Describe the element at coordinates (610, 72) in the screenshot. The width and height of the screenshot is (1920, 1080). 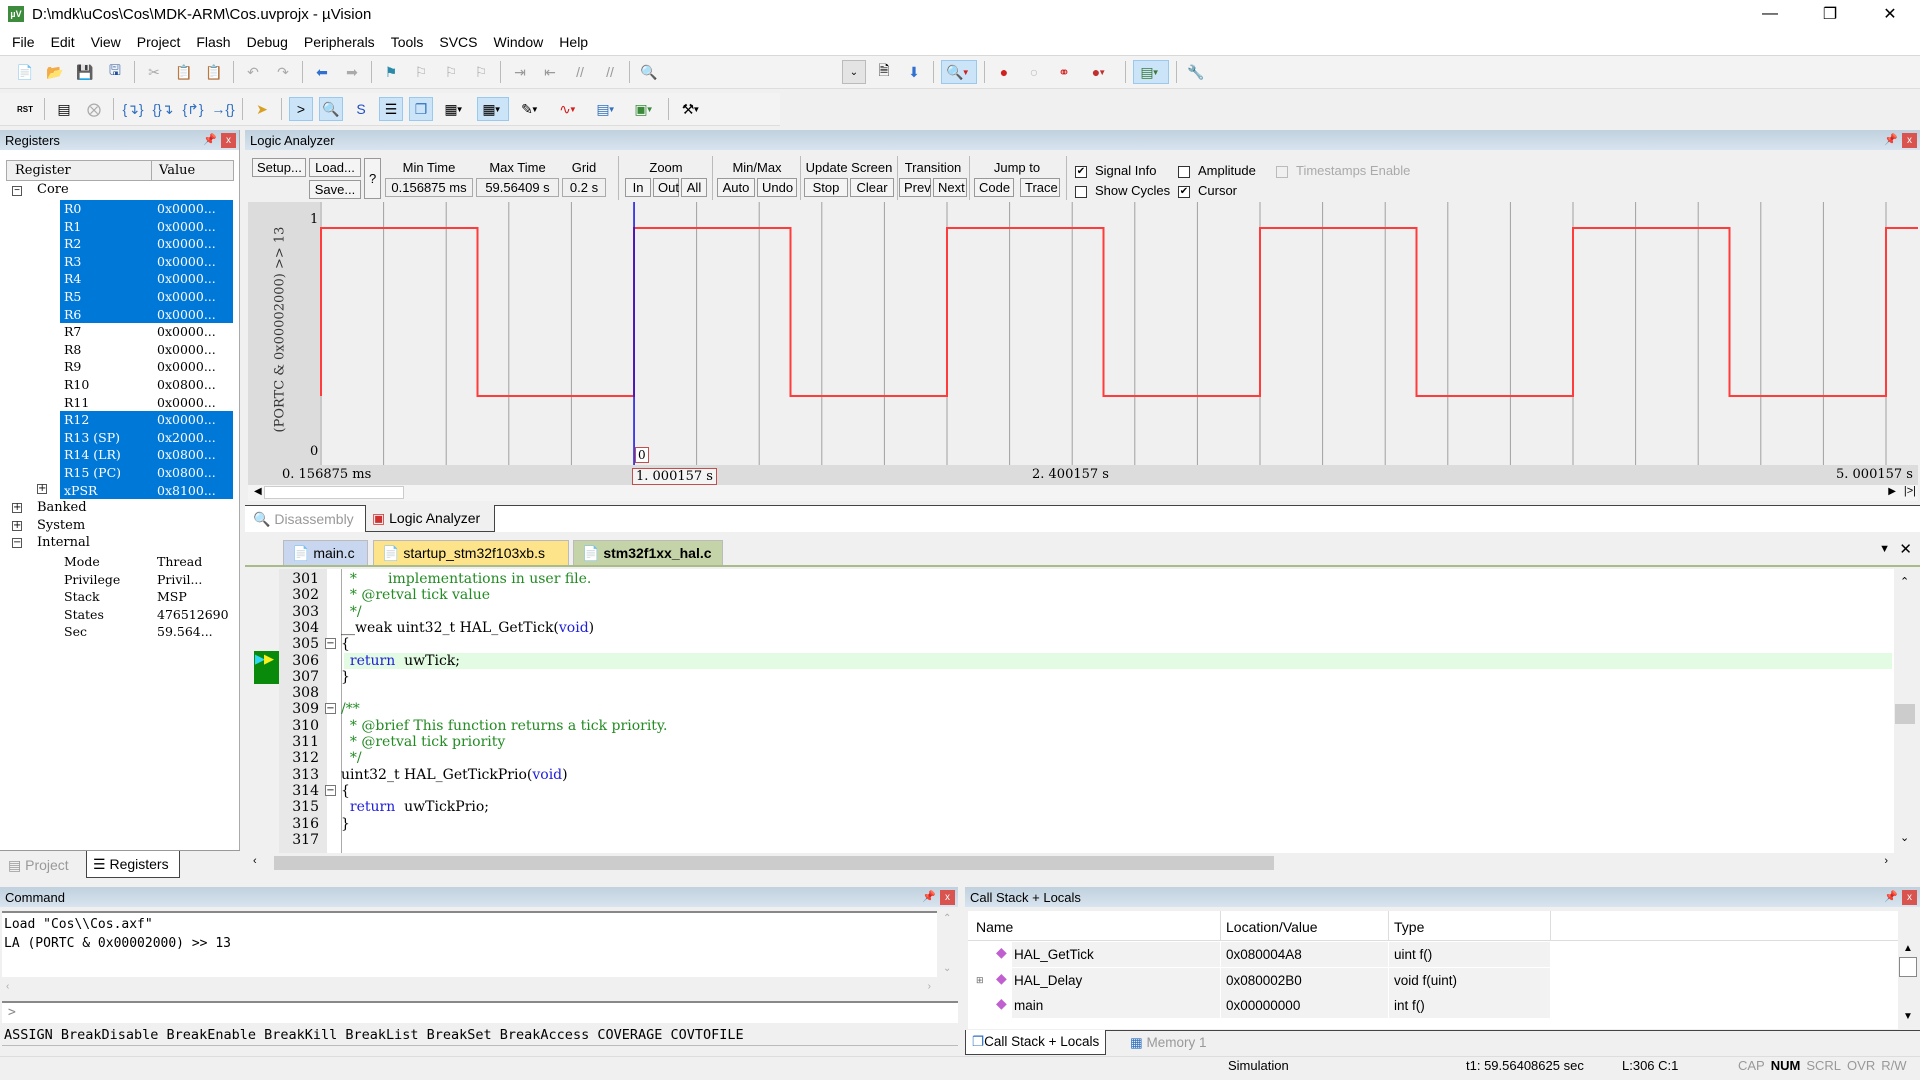
I see `uncomment-icon: //` at that location.